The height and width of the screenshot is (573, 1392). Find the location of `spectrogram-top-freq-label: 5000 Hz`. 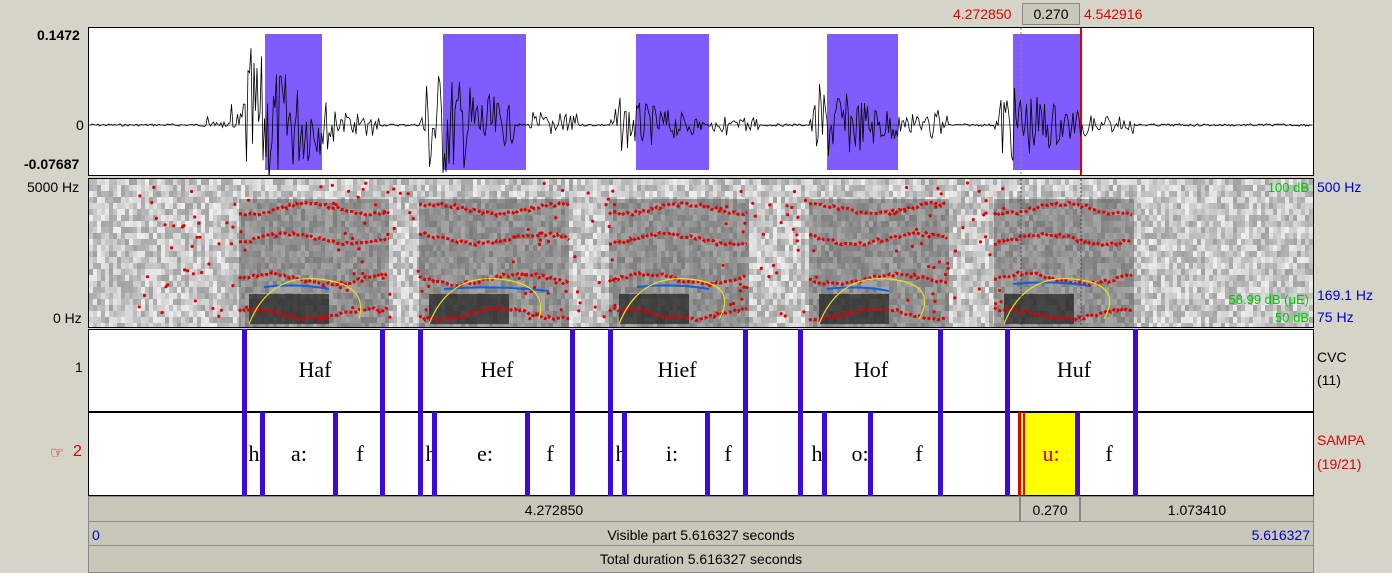

spectrogram-top-freq-label: 5000 Hz is located at coordinates (53, 187).